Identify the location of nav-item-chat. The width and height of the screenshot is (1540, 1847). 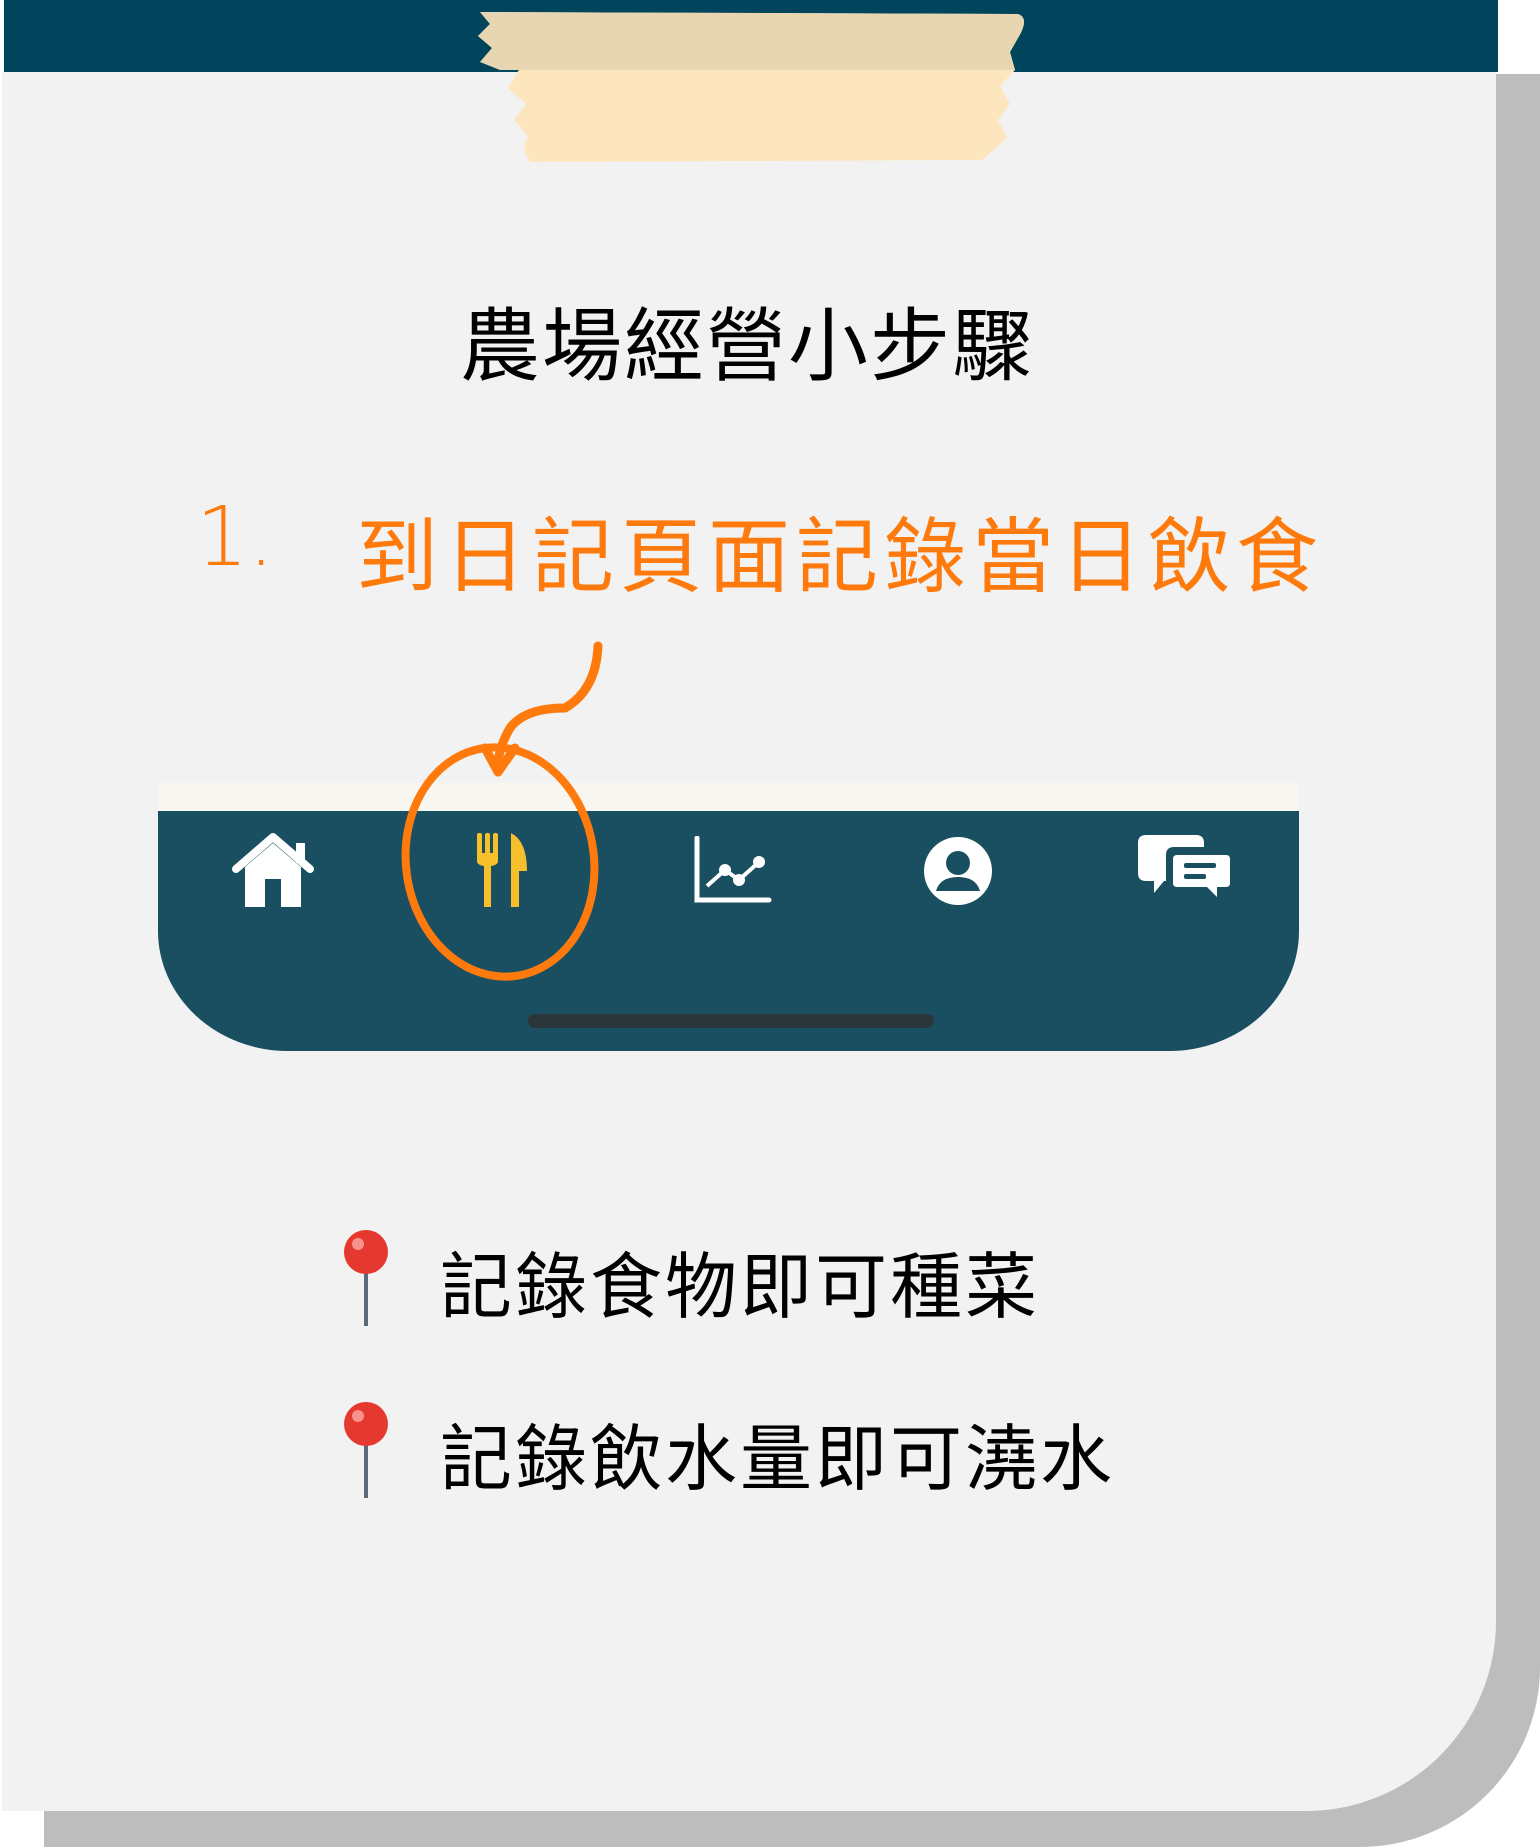
(1188, 871).